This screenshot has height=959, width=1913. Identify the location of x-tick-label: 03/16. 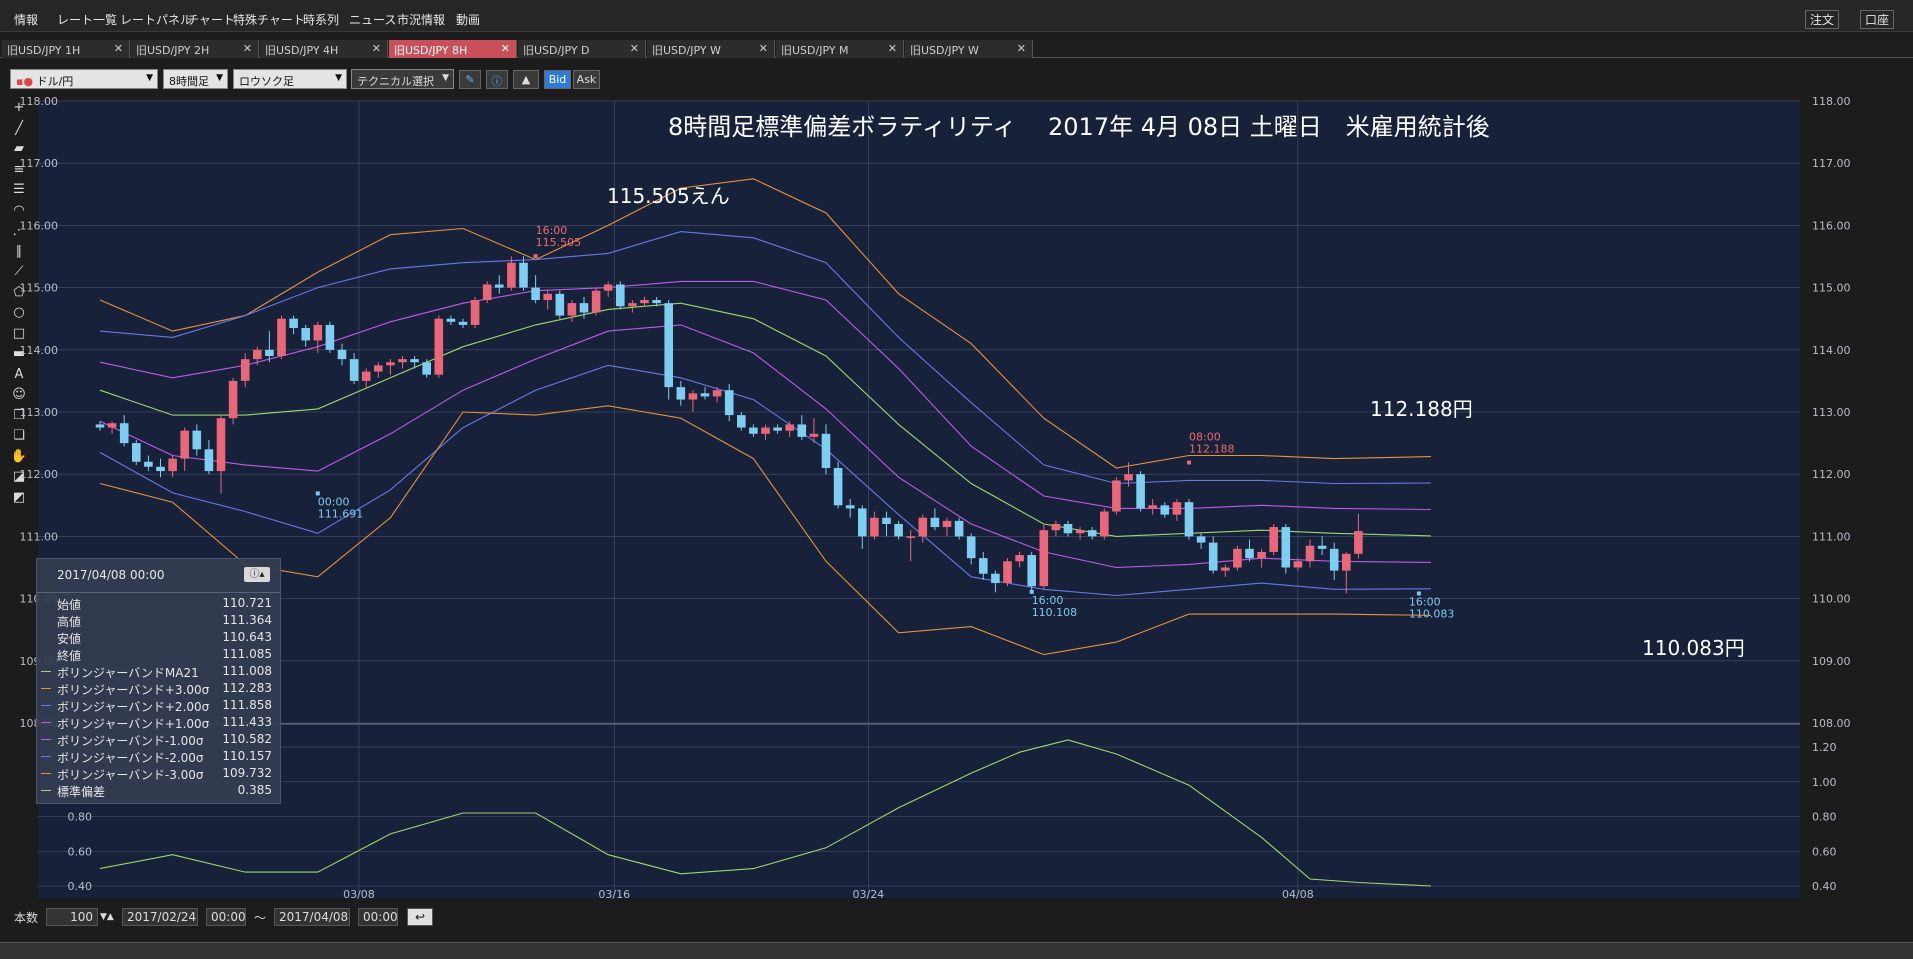
(614, 894).